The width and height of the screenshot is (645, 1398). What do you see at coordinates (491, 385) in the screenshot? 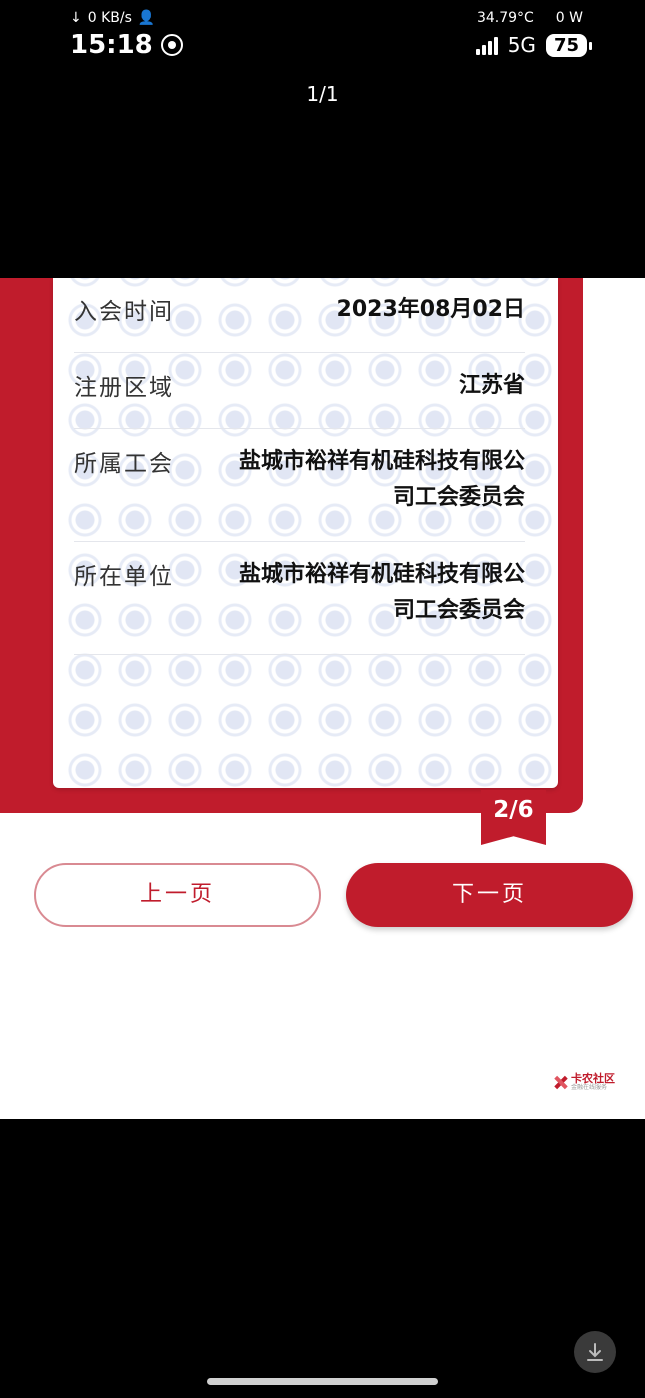
I see `row-value: 江苏省` at bounding box center [491, 385].